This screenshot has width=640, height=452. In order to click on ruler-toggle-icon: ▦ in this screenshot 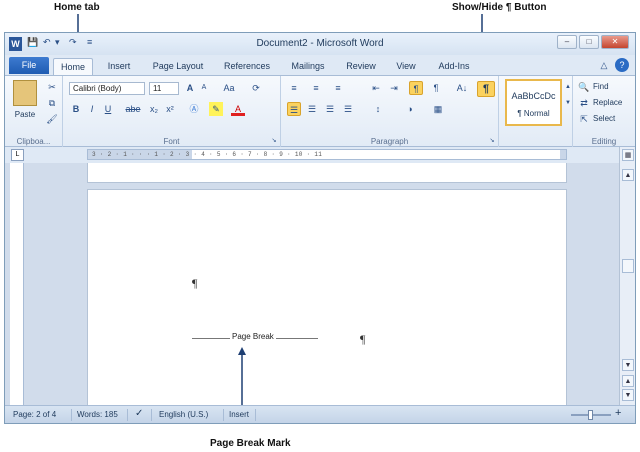, I will do `click(628, 155)`.